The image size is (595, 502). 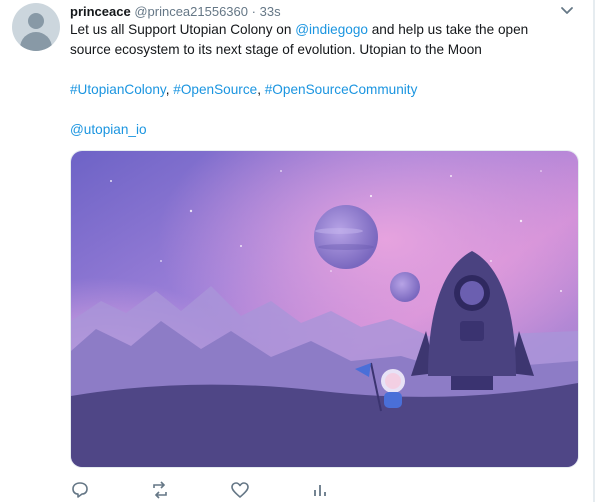 I want to click on retweet-icon, so click(x=160, y=490).